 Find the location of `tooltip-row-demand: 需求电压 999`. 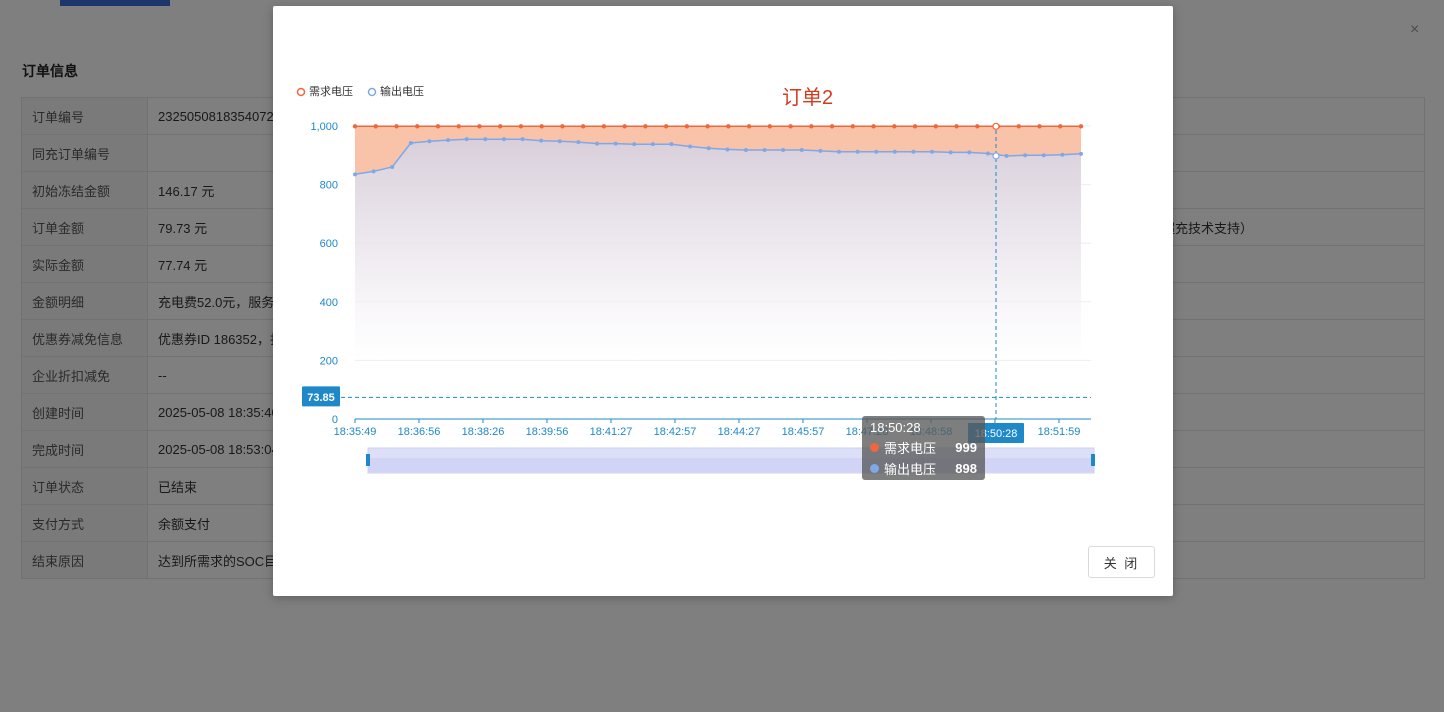

tooltip-row-demand: 需求电压 999 is located at coordinates (923, 447).